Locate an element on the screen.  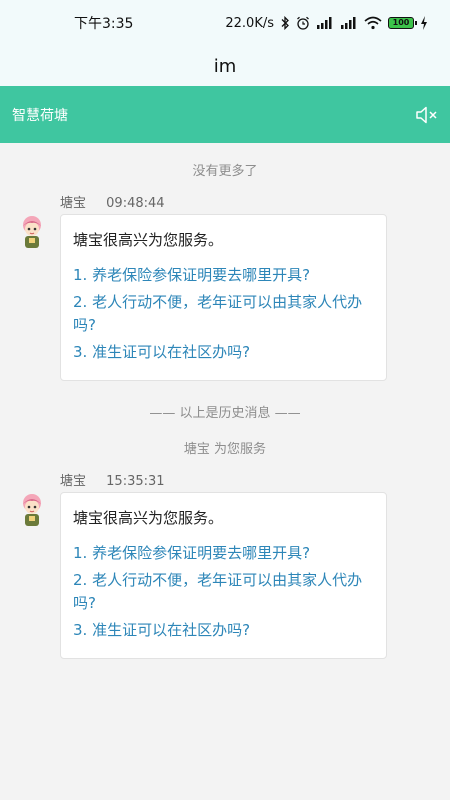
message-time: 09:48:44 is located at coordinates (135, 203).